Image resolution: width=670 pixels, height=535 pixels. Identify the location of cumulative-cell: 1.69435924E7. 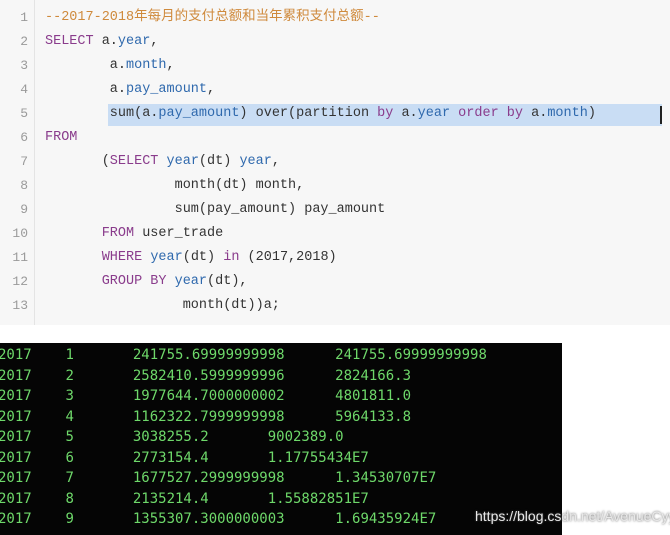
(386, 519).